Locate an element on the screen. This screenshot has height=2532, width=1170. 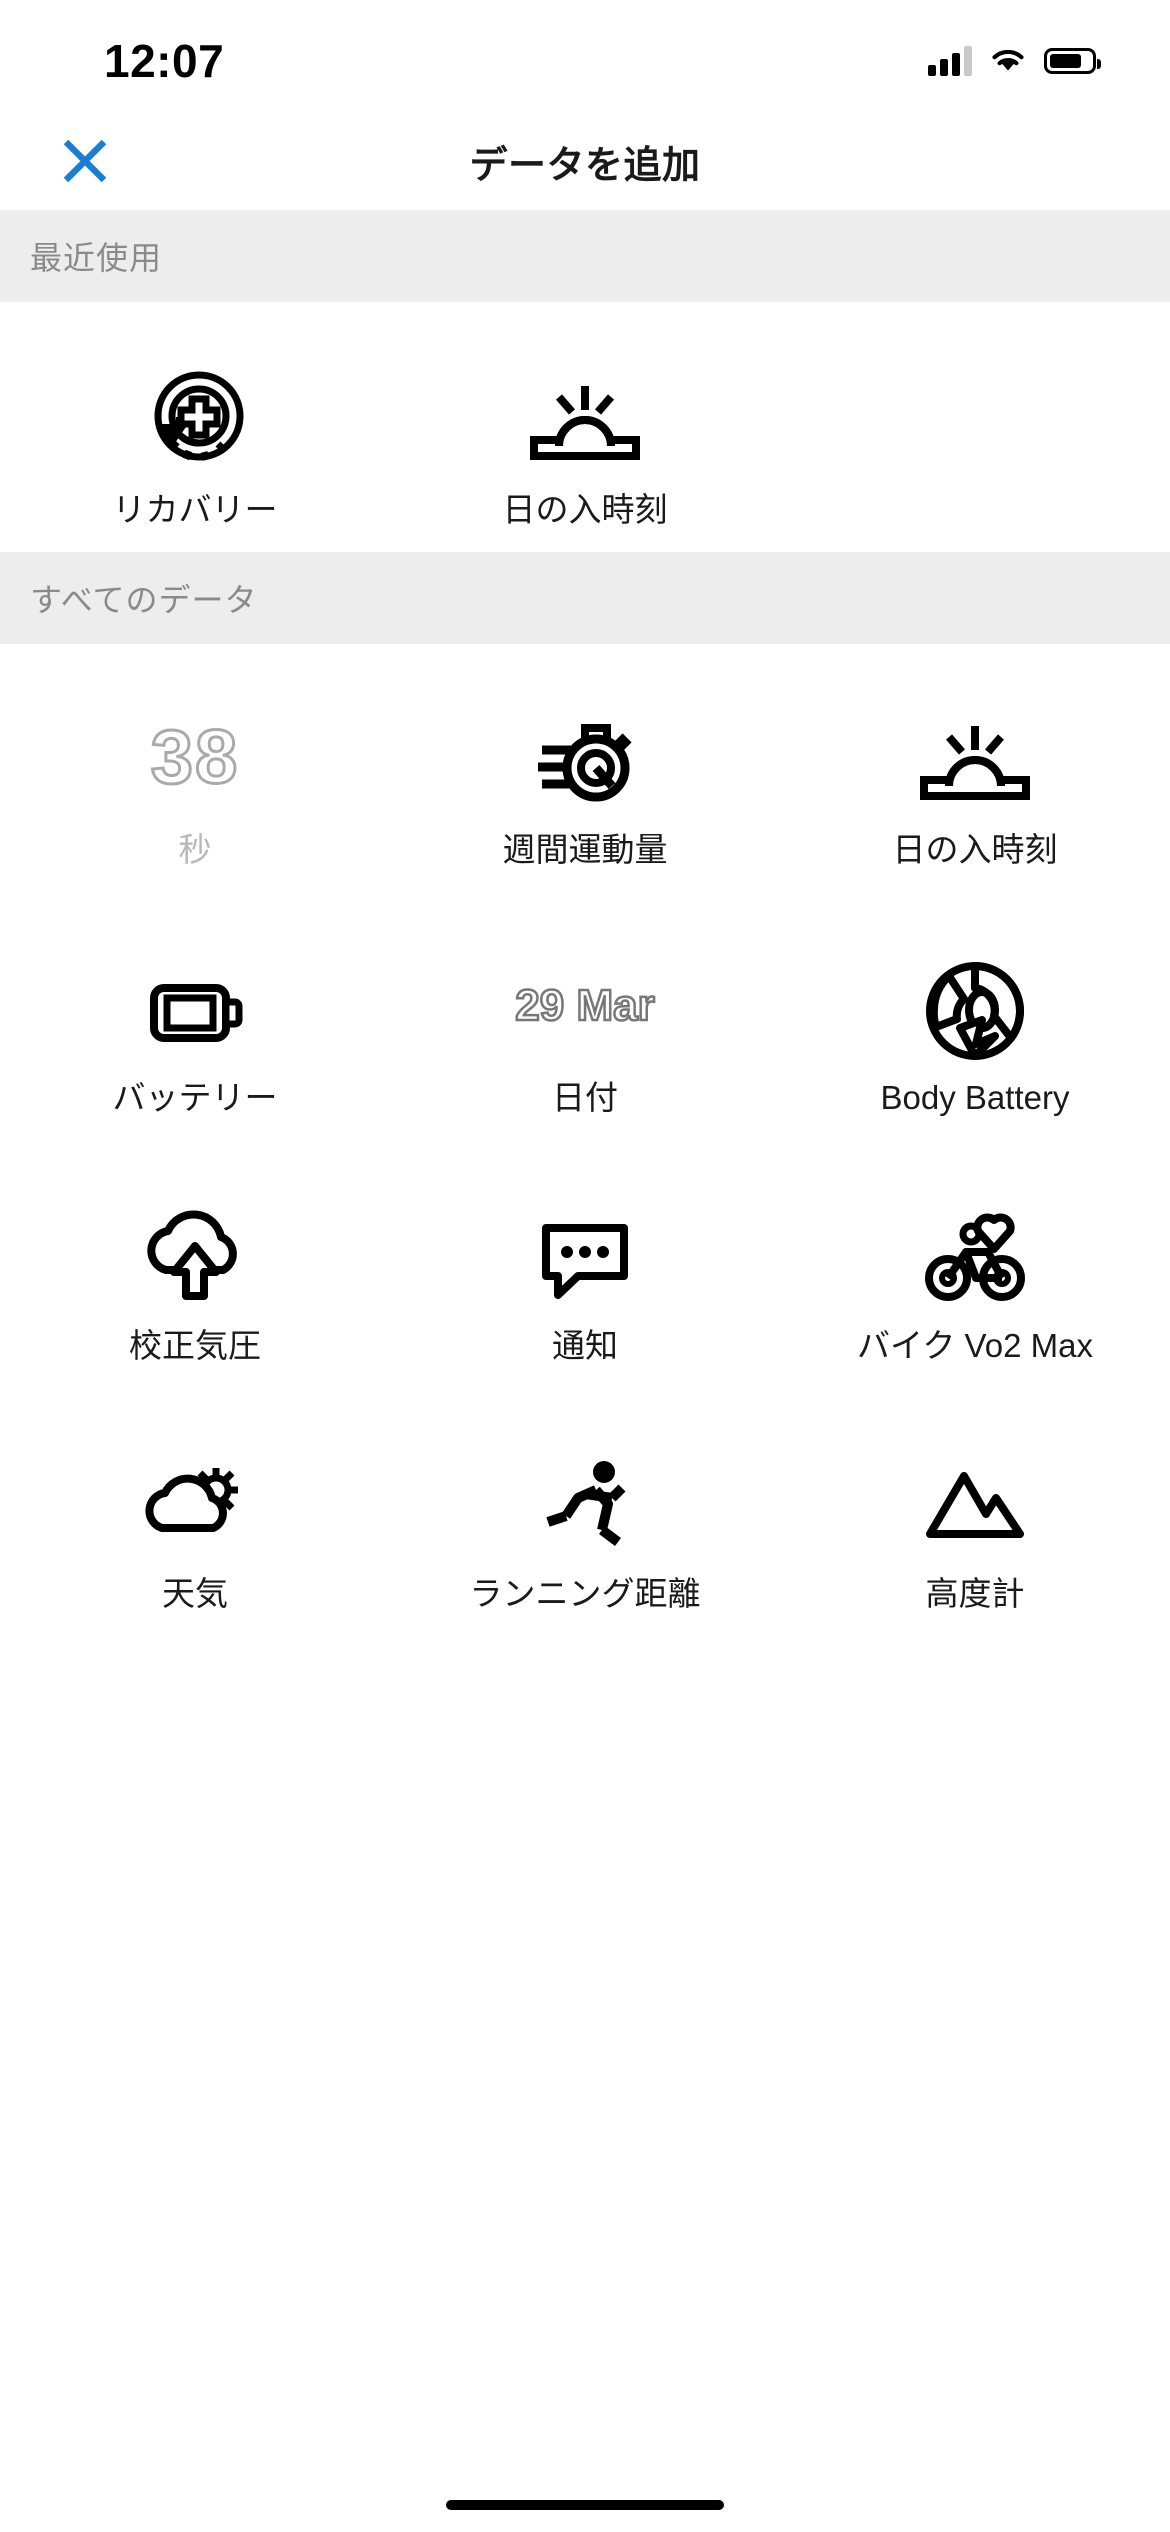
signal-bars-icon is located at coordinates (950, 61).